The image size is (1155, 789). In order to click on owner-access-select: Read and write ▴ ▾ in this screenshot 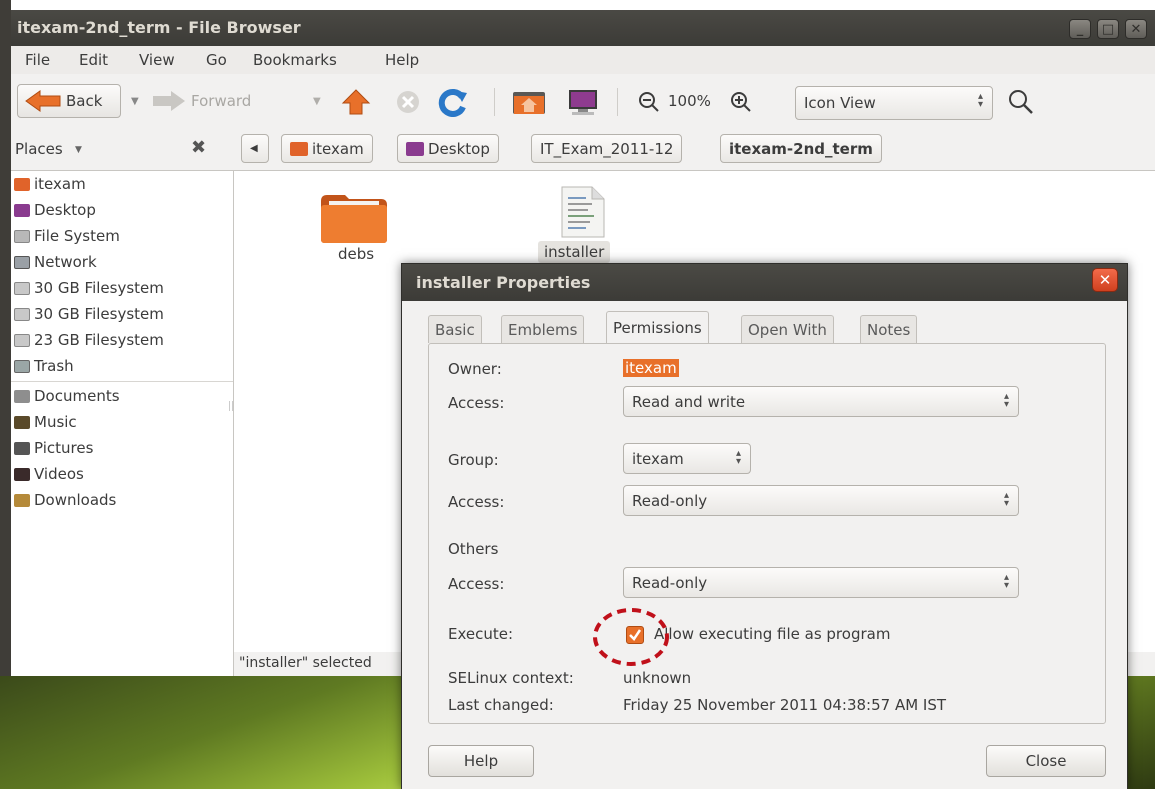, I will do `click(821, 401)`.